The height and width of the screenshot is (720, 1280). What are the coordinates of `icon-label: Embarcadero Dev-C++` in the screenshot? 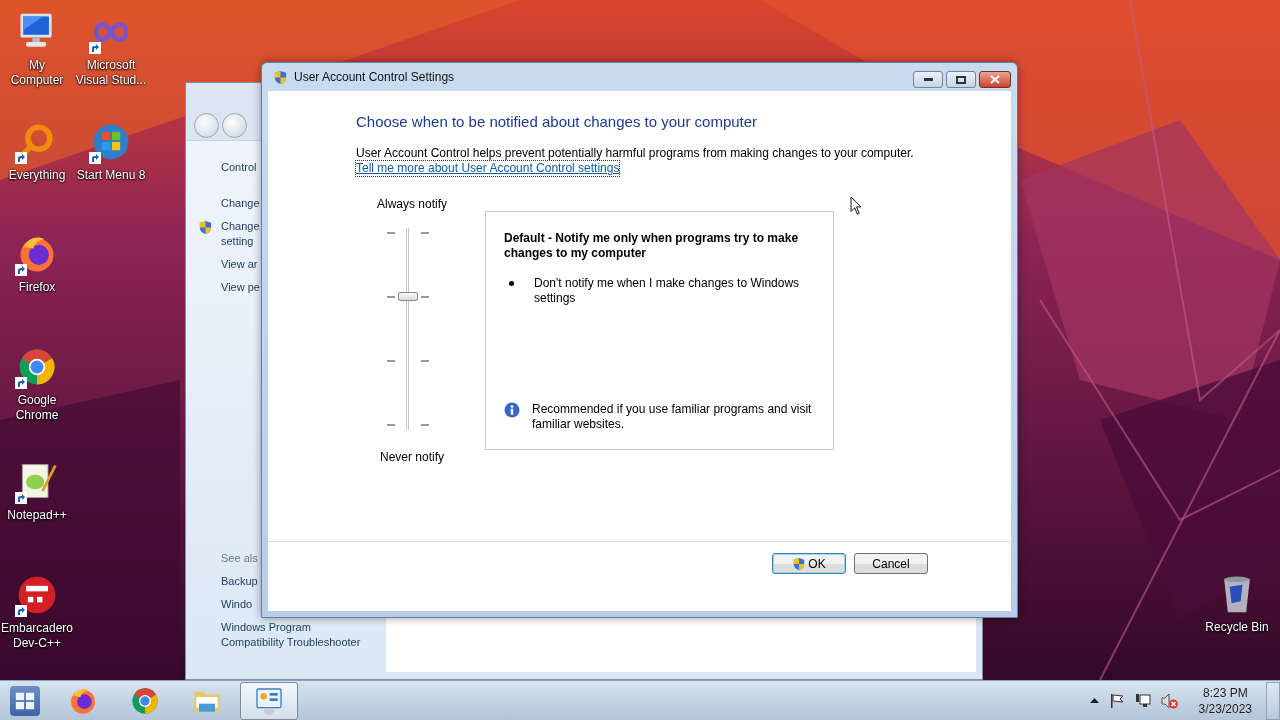 It's located at (36, 636).